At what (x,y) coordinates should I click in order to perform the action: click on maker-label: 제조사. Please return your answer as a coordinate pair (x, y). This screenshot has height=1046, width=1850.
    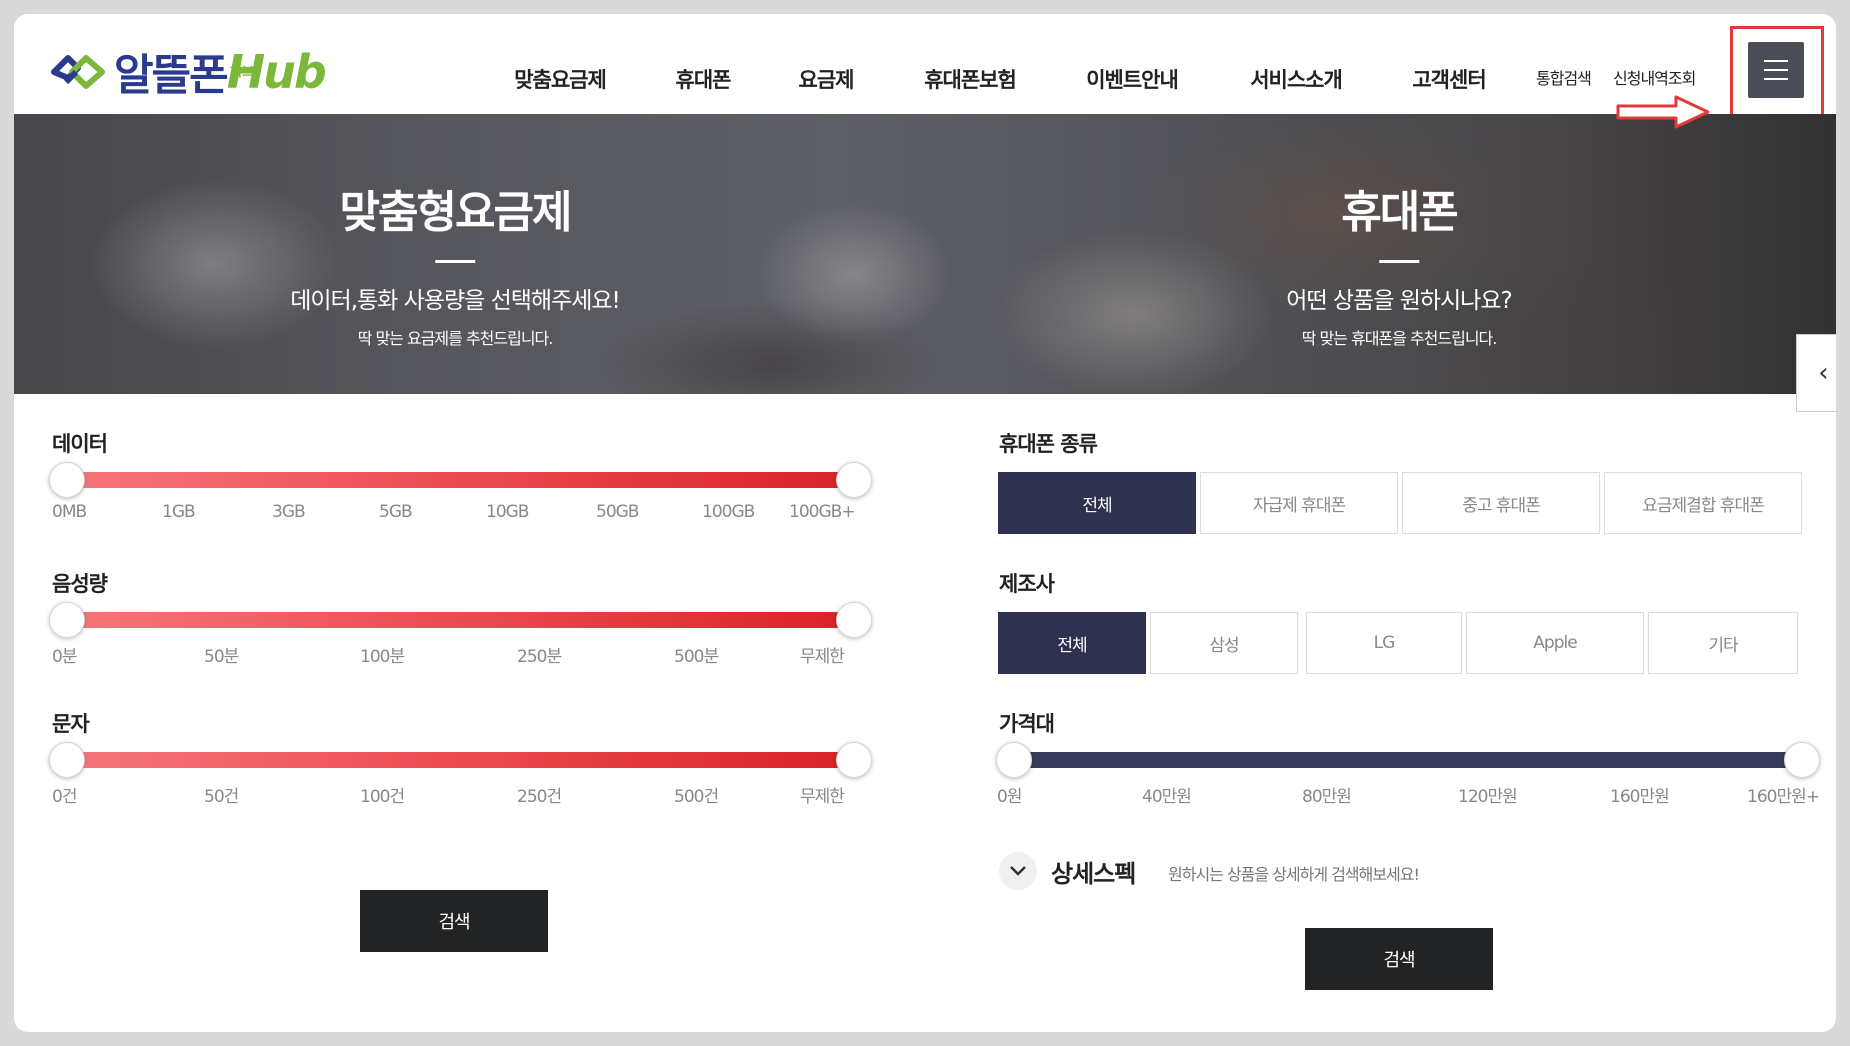
    Looking at the image, I should click on (1027, 584).